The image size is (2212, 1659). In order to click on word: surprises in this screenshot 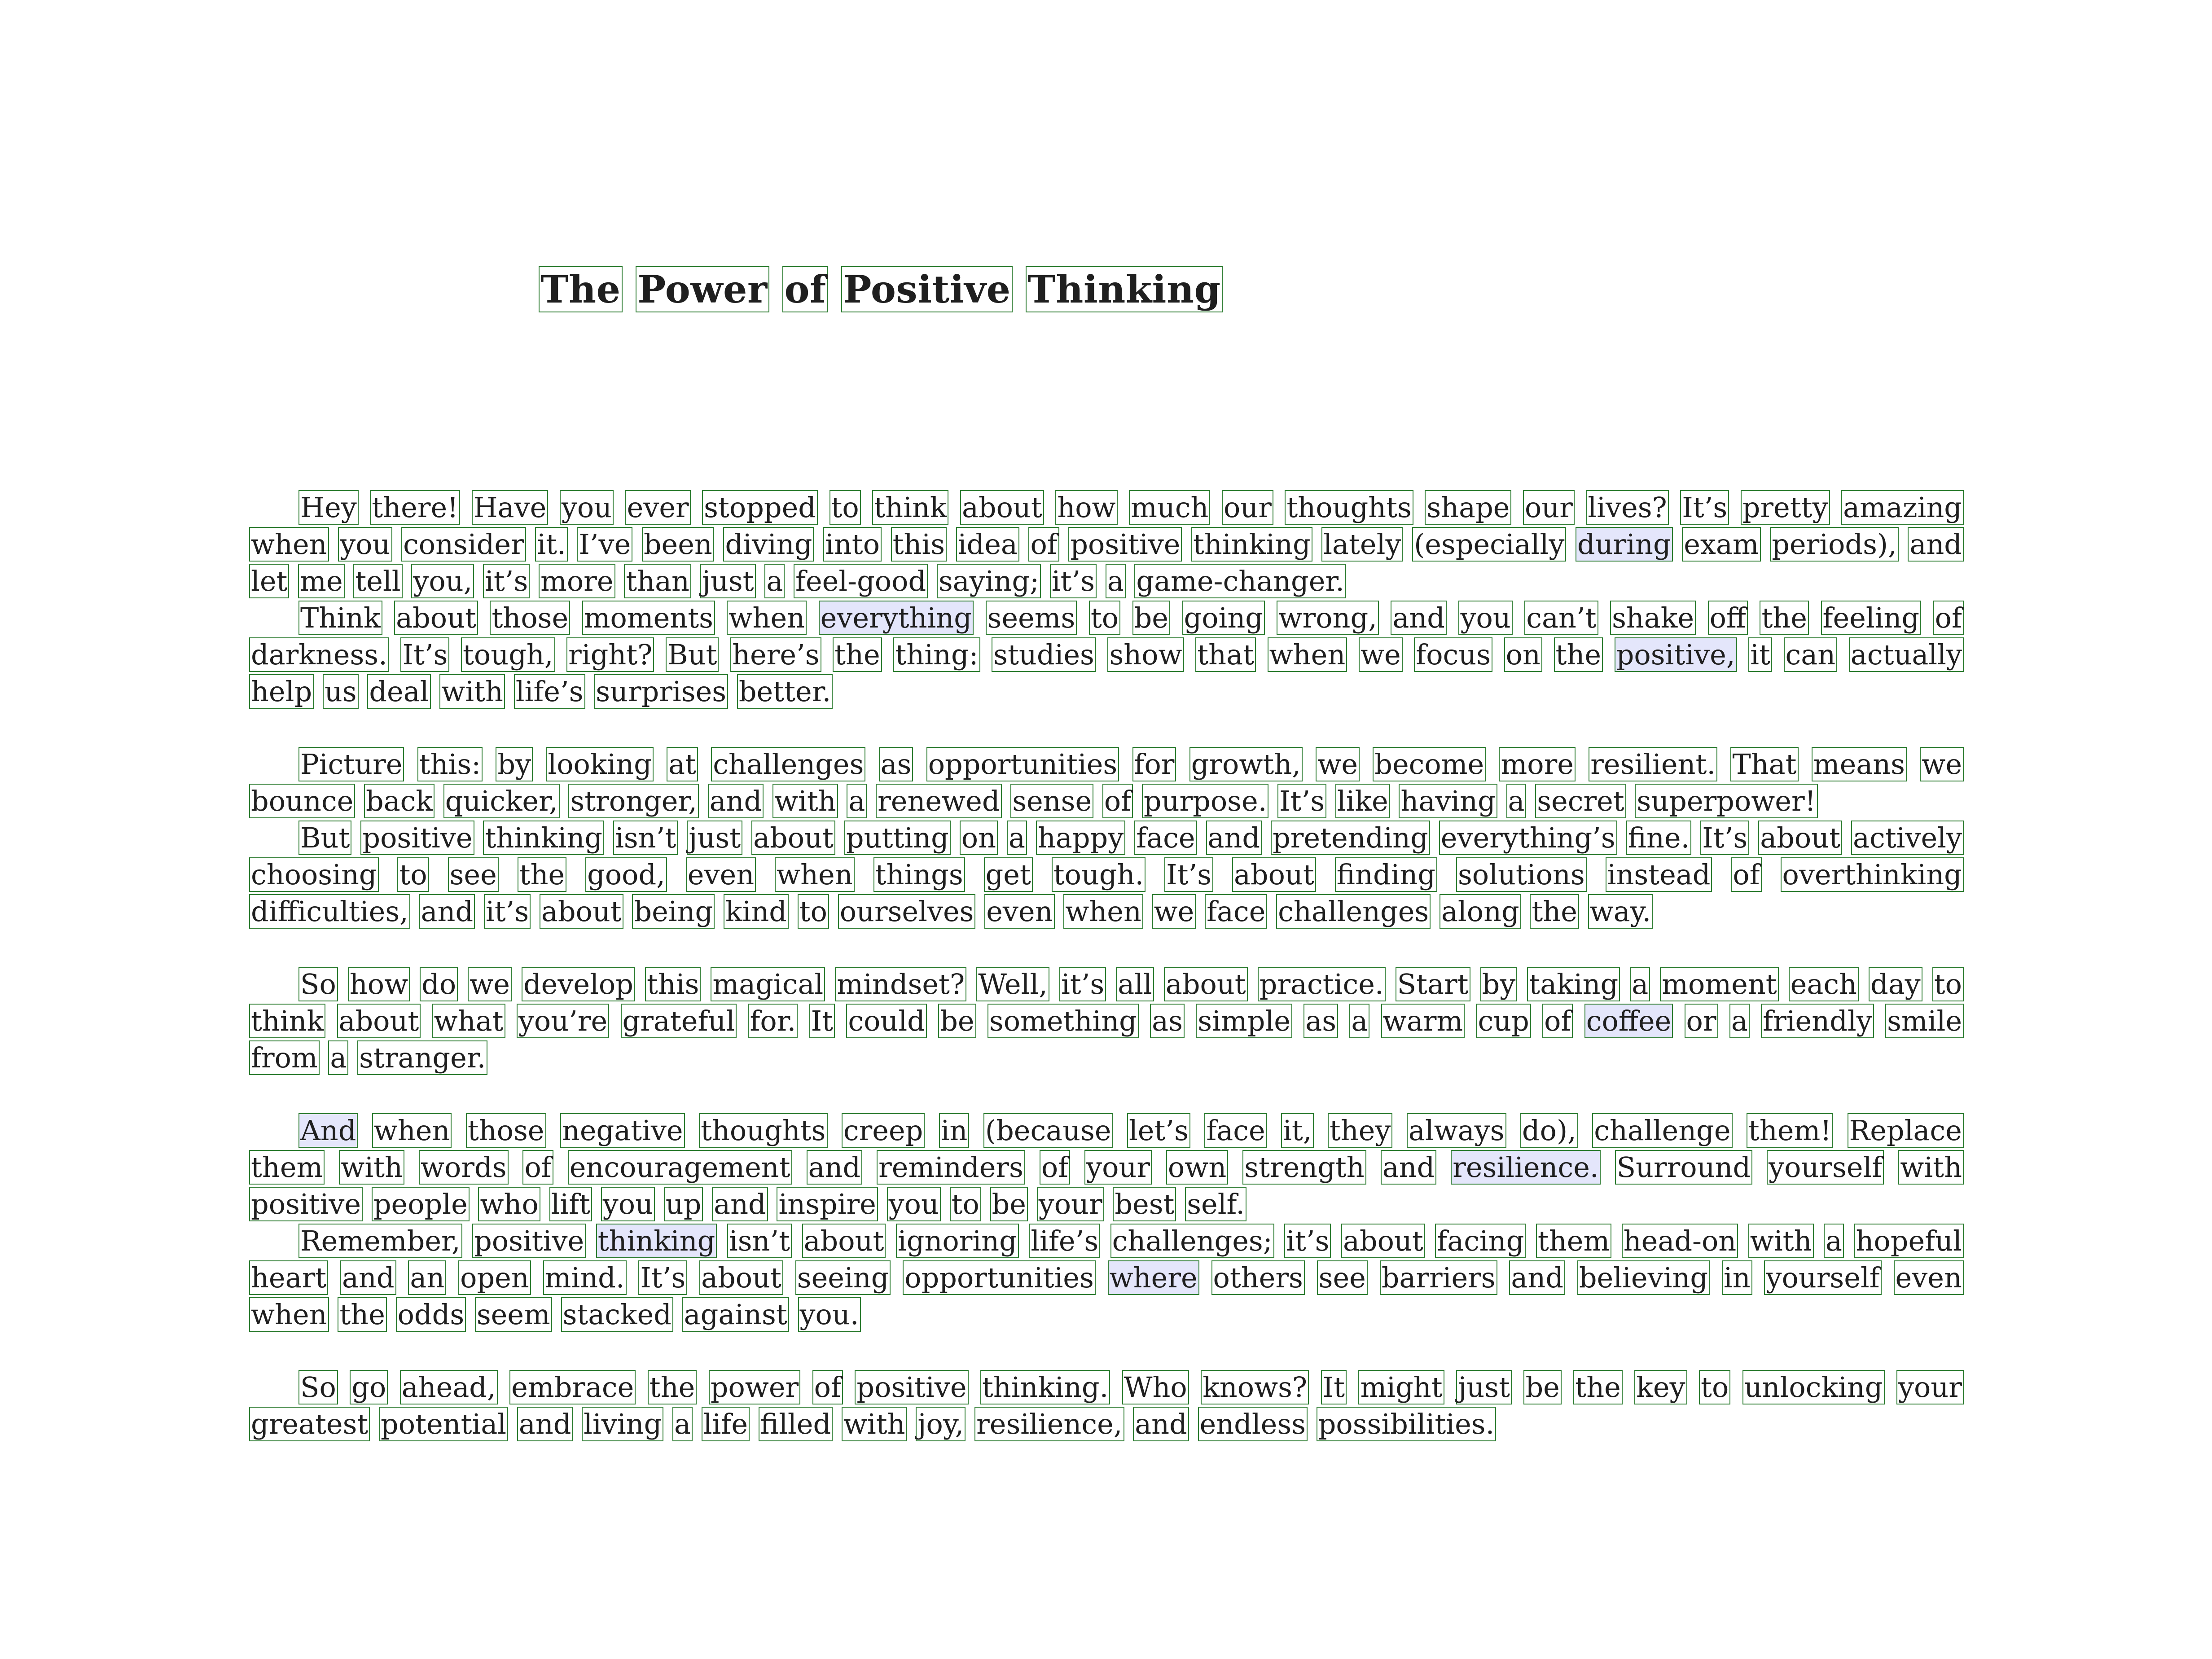, I will do `click(661, 691)`.